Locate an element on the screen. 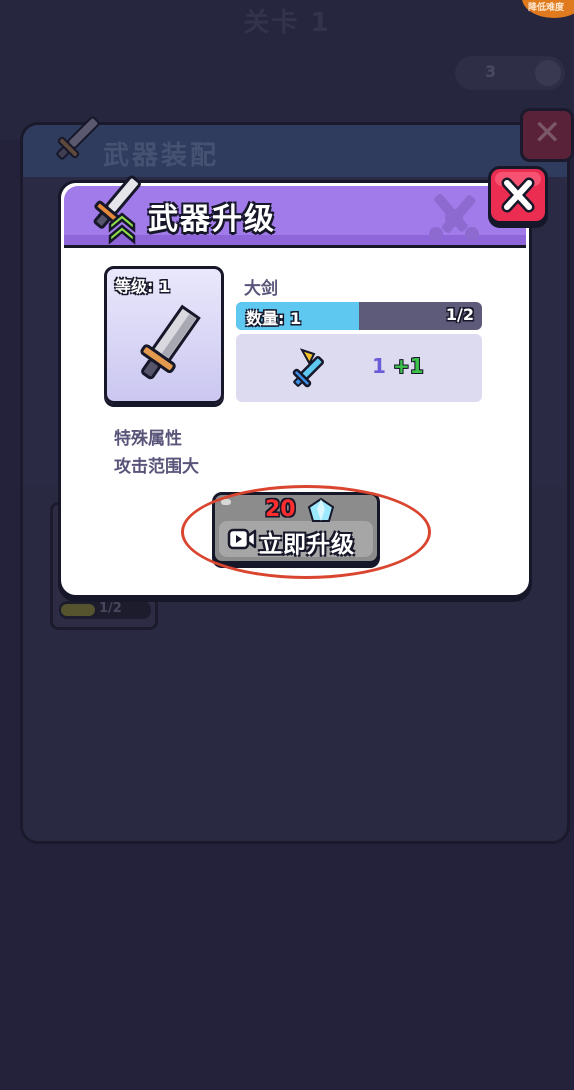 This screenshot has height=1090, width=574. upgrade-now-button: 20 立即升级 is located at coordinates (296, 528).